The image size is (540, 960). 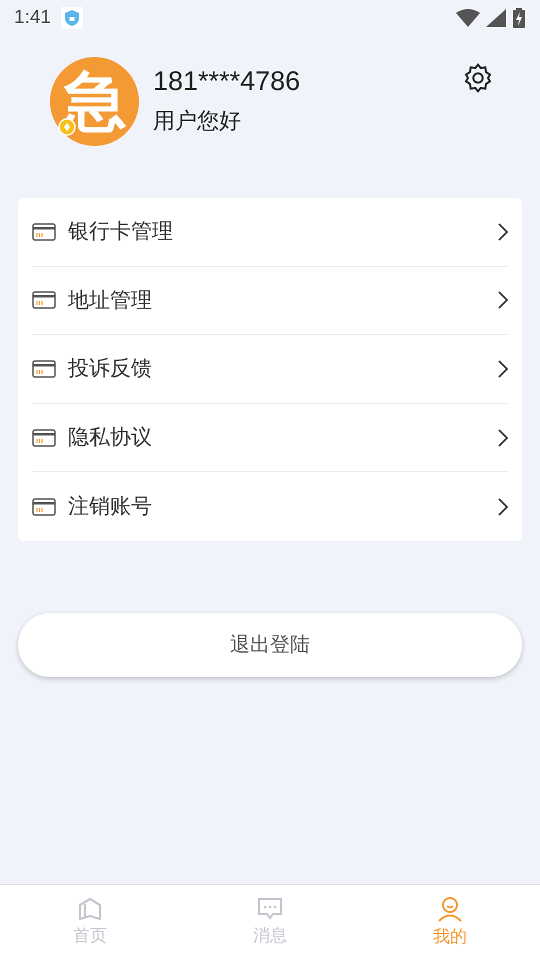 I want to click on menu-item: 隐私协议, so click(x=270, y=438).